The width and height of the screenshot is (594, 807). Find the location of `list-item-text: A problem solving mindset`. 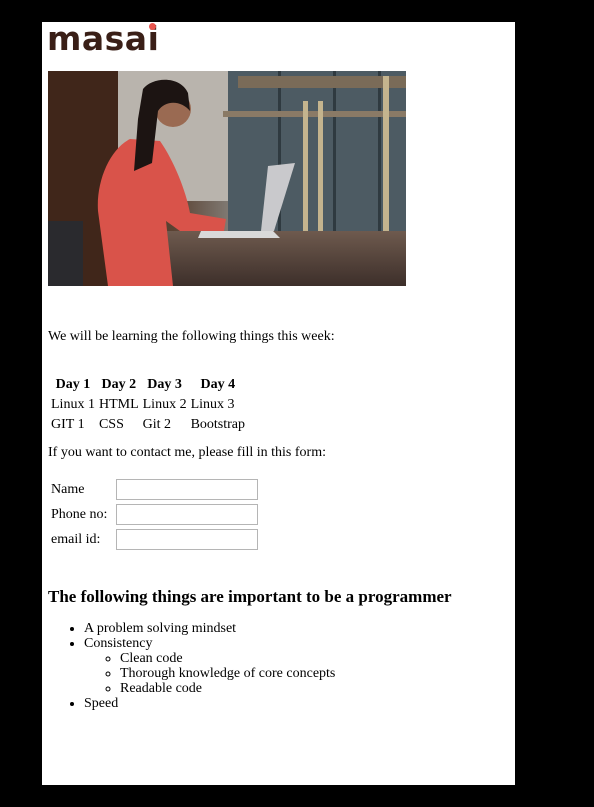

list-item-text: A problem solving mindset is located at coordinates (160, 628).